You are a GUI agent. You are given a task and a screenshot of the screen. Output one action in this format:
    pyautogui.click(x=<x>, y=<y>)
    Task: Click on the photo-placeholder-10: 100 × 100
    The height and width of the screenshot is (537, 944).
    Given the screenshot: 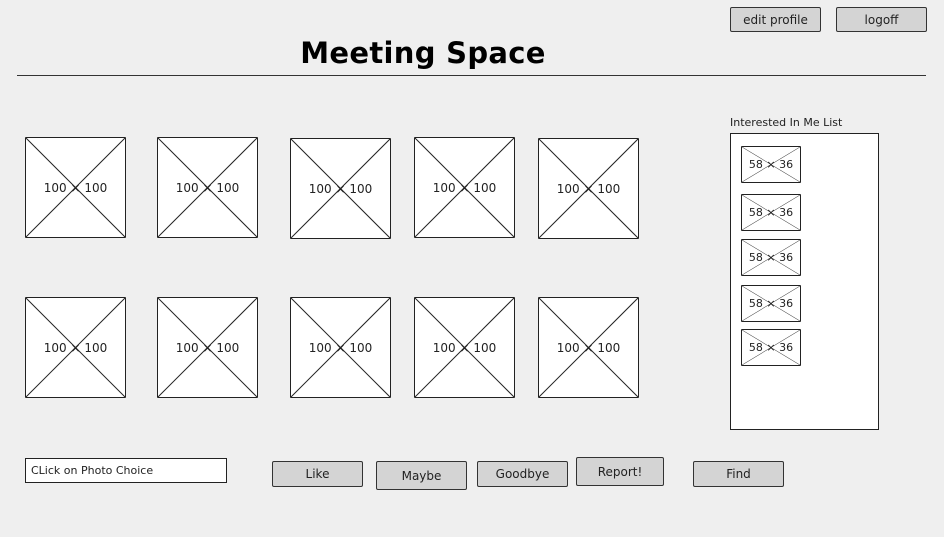 What is the action you would take?
    pyautogui.click(x=588, y=347)
    